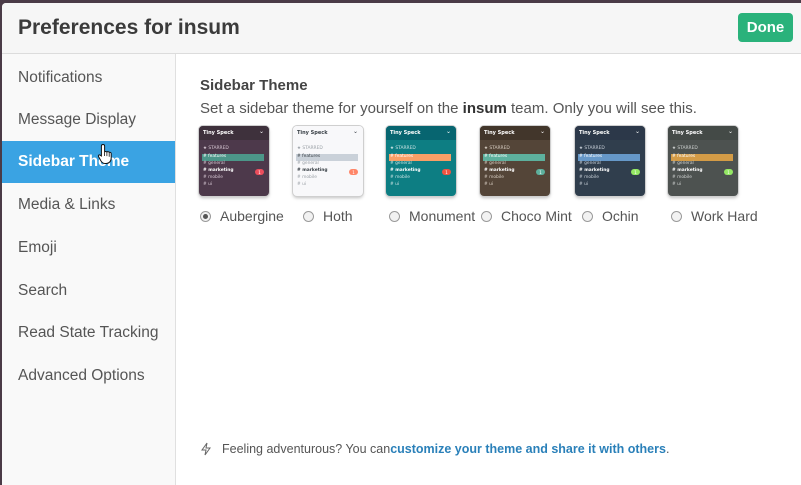 This screenshot has height=485, width=801. What do you see at coordinates (88, 291) in the screenshot?
I see `sidebar-item-search: Search` at bounding box center [88, 291].